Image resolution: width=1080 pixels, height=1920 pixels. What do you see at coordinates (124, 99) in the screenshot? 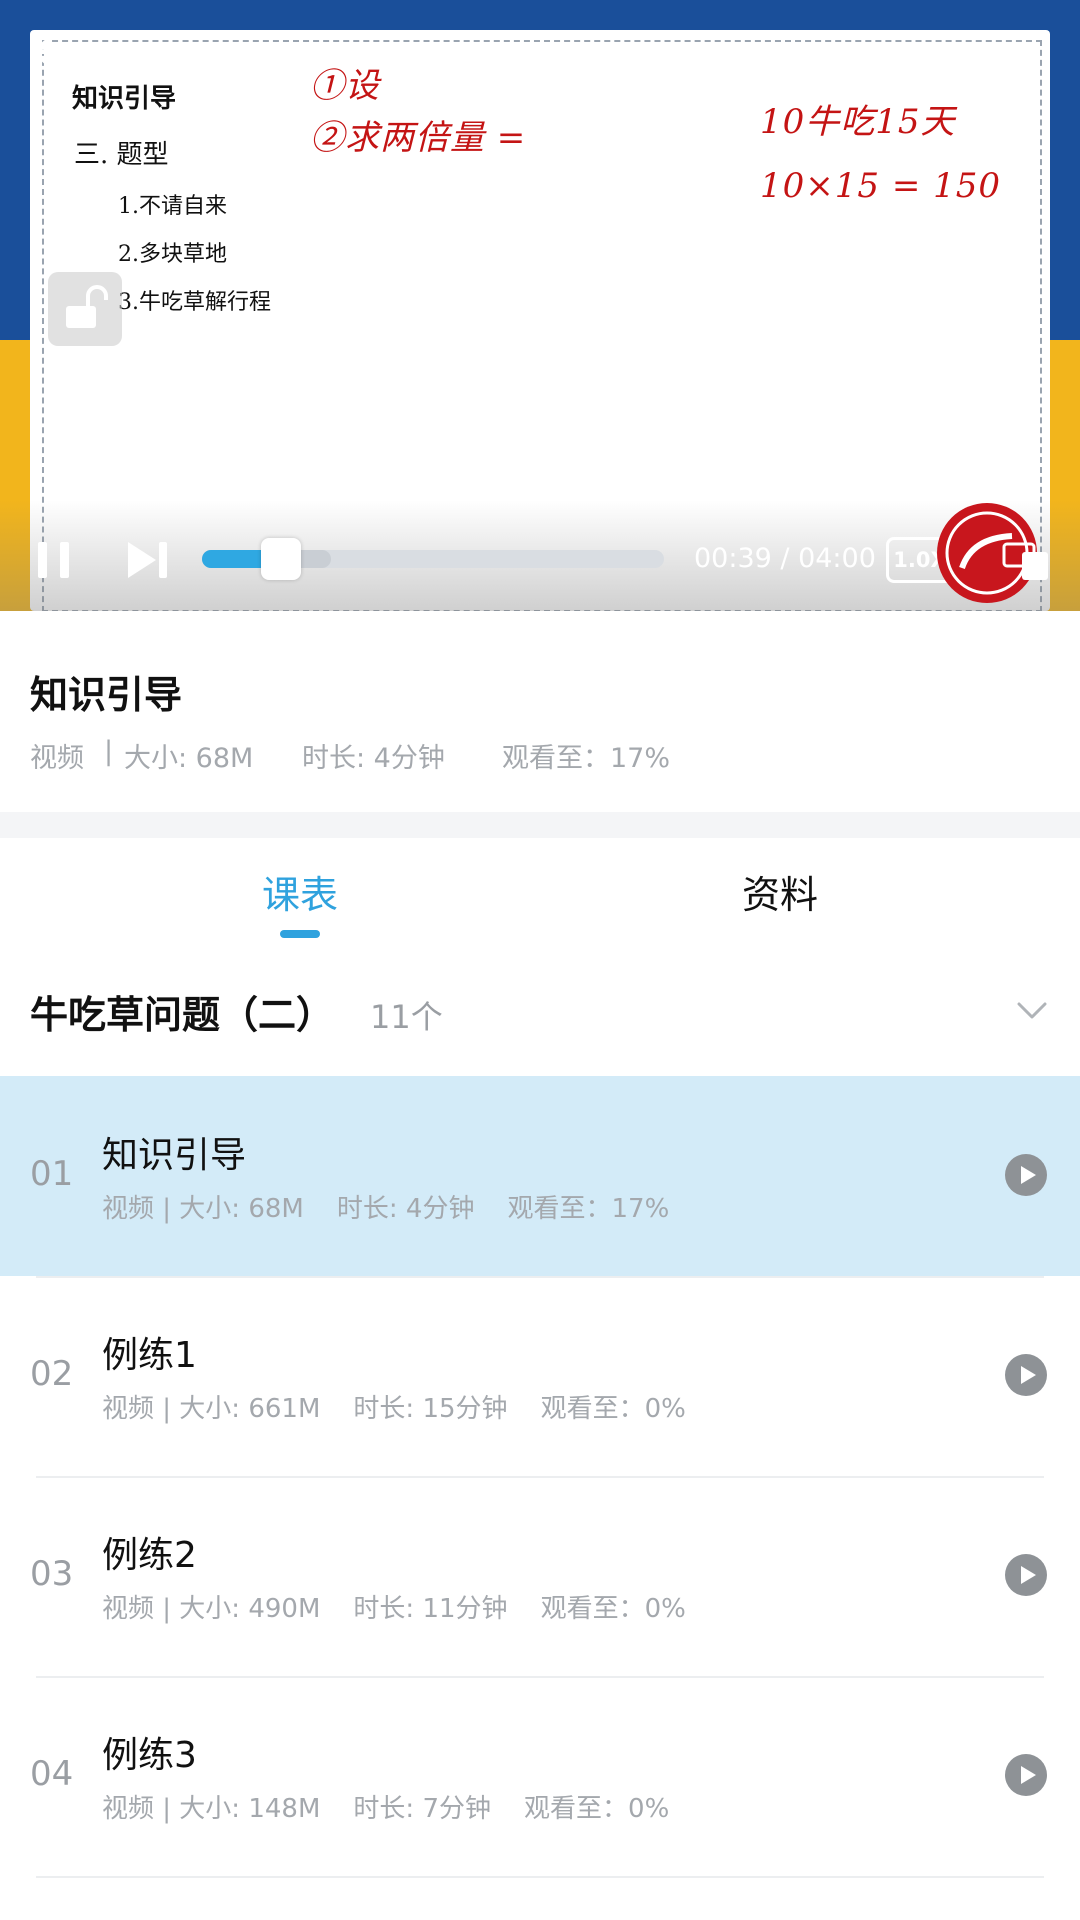
I see `whiteboard-title: 知识引导` at bounding box center [124, 99].